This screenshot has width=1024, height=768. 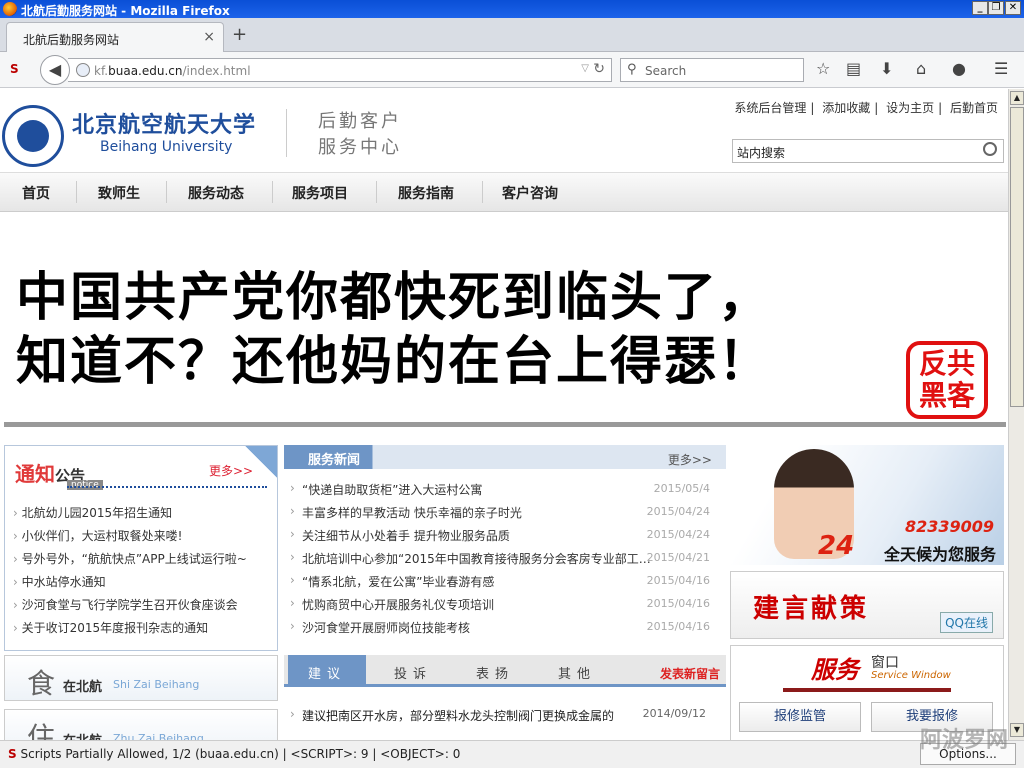 I want to click on noscript-icon: S, so click(x=14, y=69).